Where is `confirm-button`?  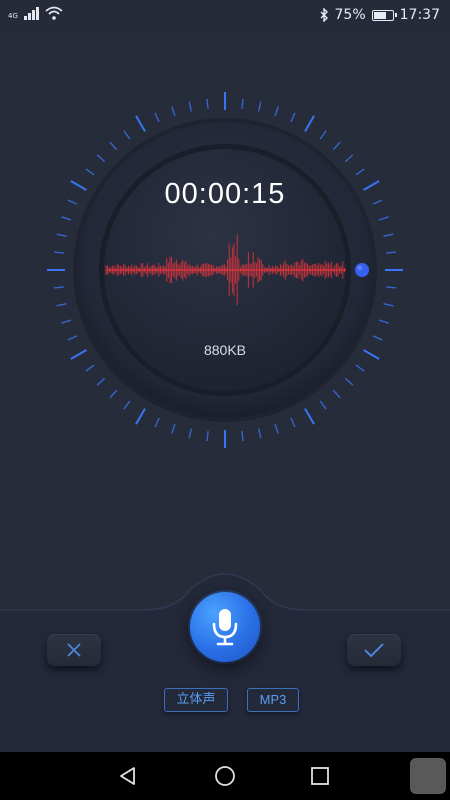 confirm-button is located at coordinates (374, 650).